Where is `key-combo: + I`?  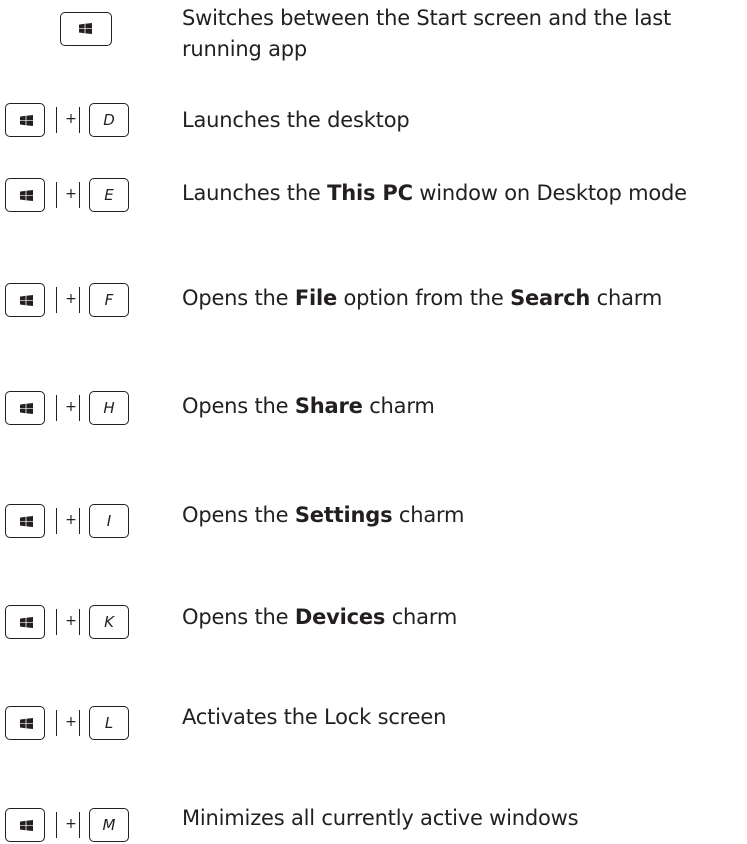 key-combo: + I is located at coordinates (75, 522).